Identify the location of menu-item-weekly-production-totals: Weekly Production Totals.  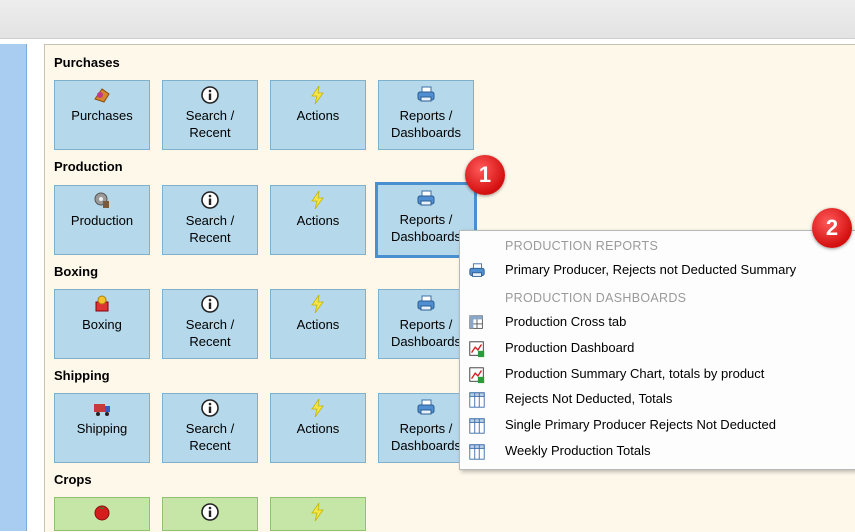
(657, 452).